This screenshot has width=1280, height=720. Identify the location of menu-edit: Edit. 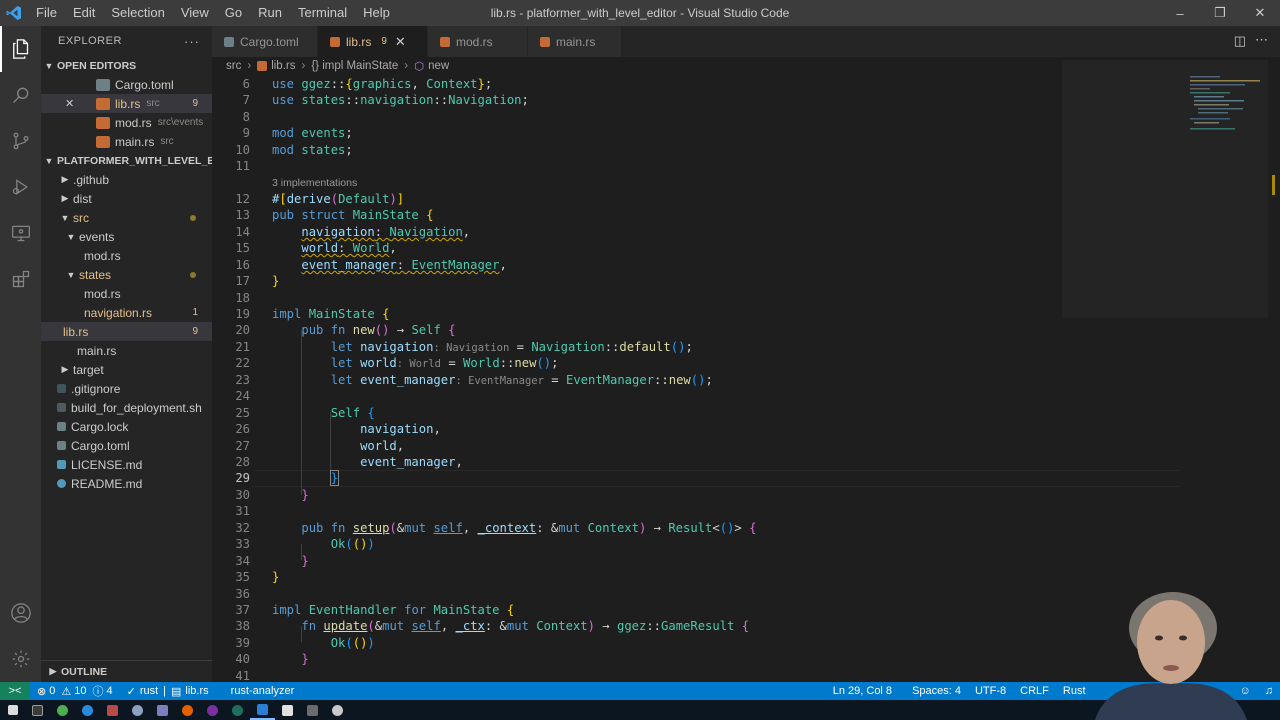
(84, 13).